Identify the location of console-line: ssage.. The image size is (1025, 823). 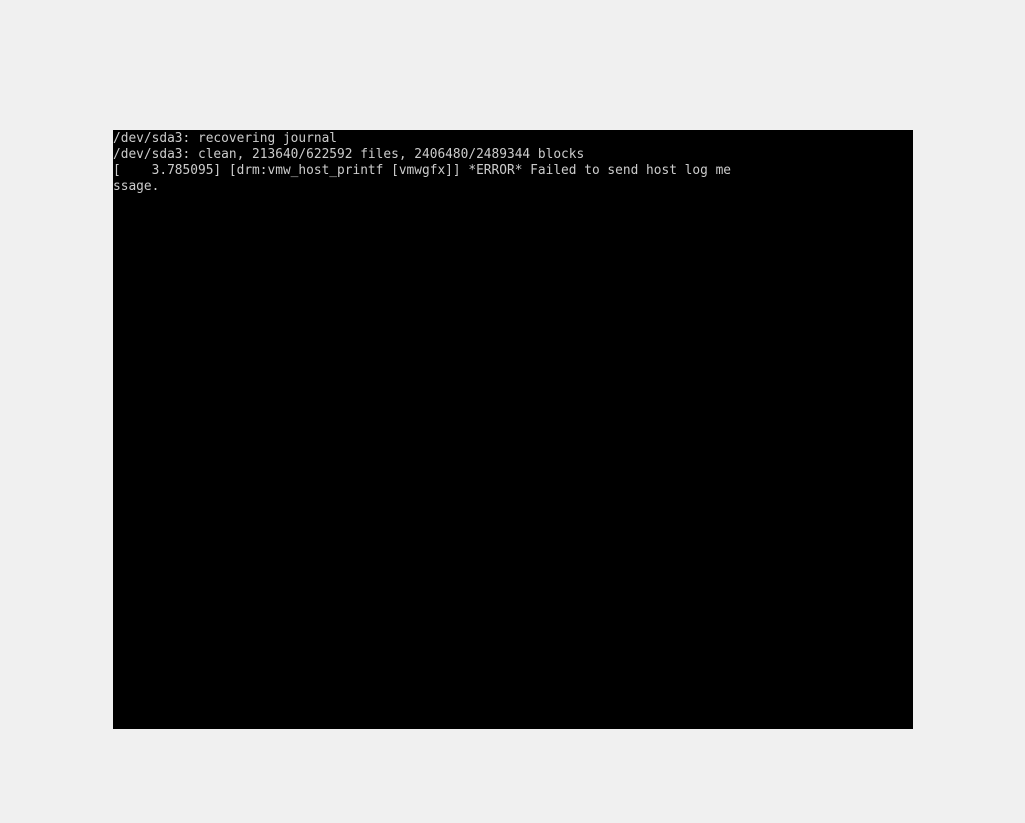
(136, 186).